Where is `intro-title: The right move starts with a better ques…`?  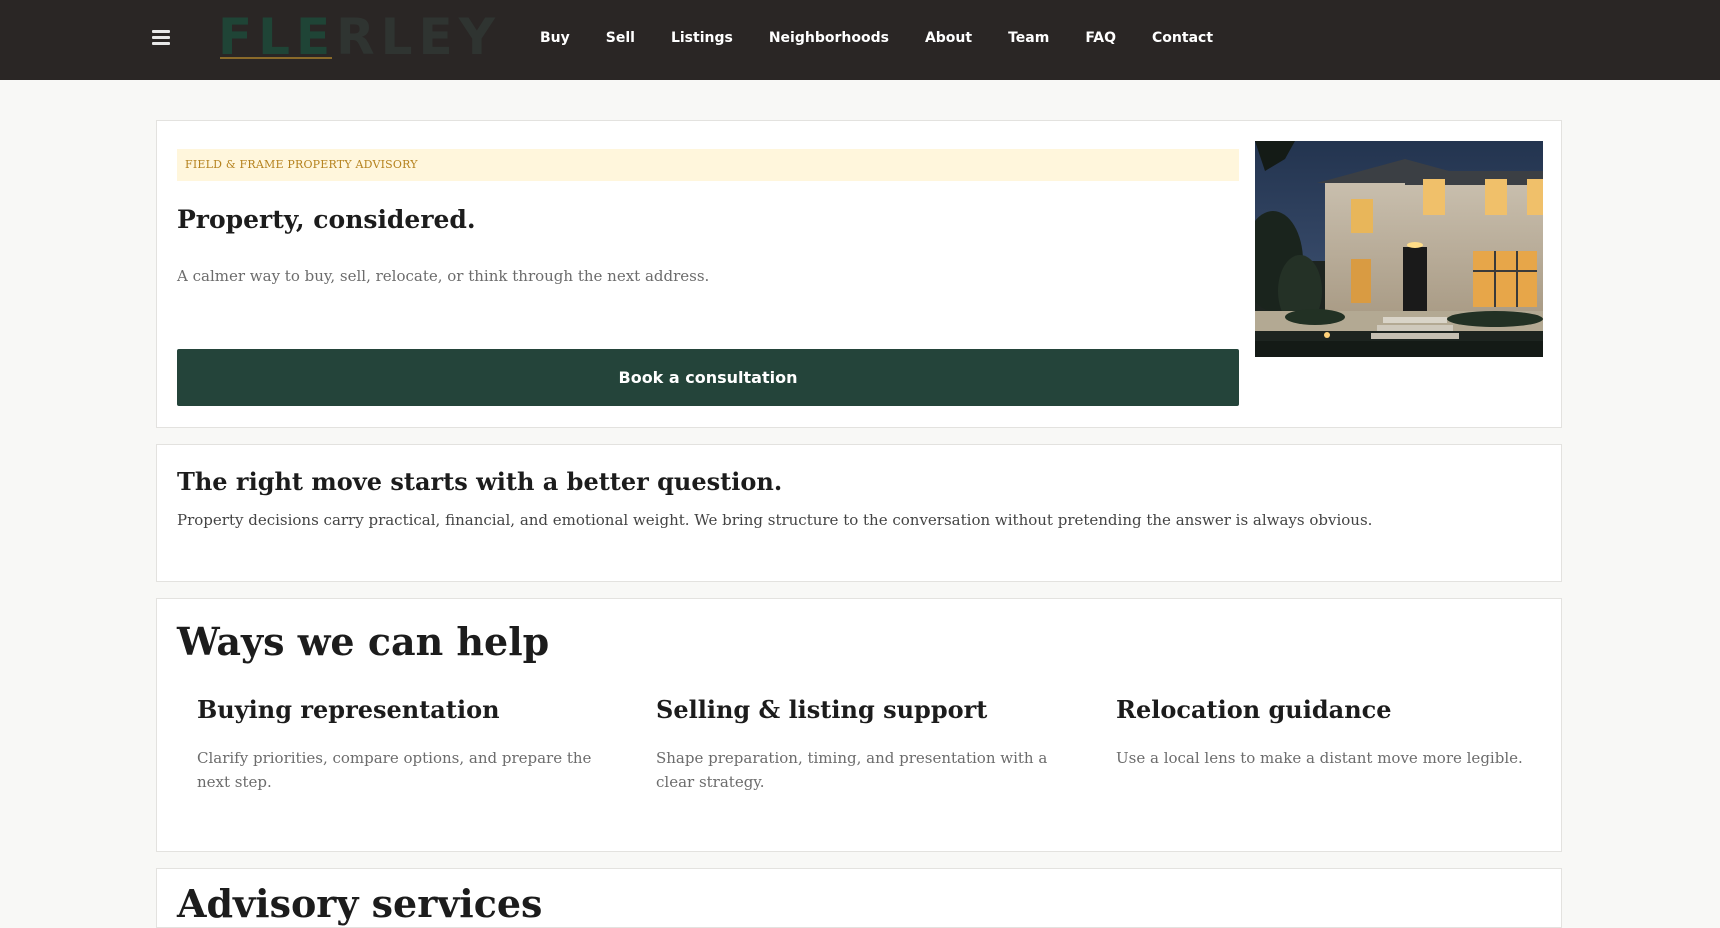
intro-title: The right move starts with a better ques… is located at coordinates (480, 481).